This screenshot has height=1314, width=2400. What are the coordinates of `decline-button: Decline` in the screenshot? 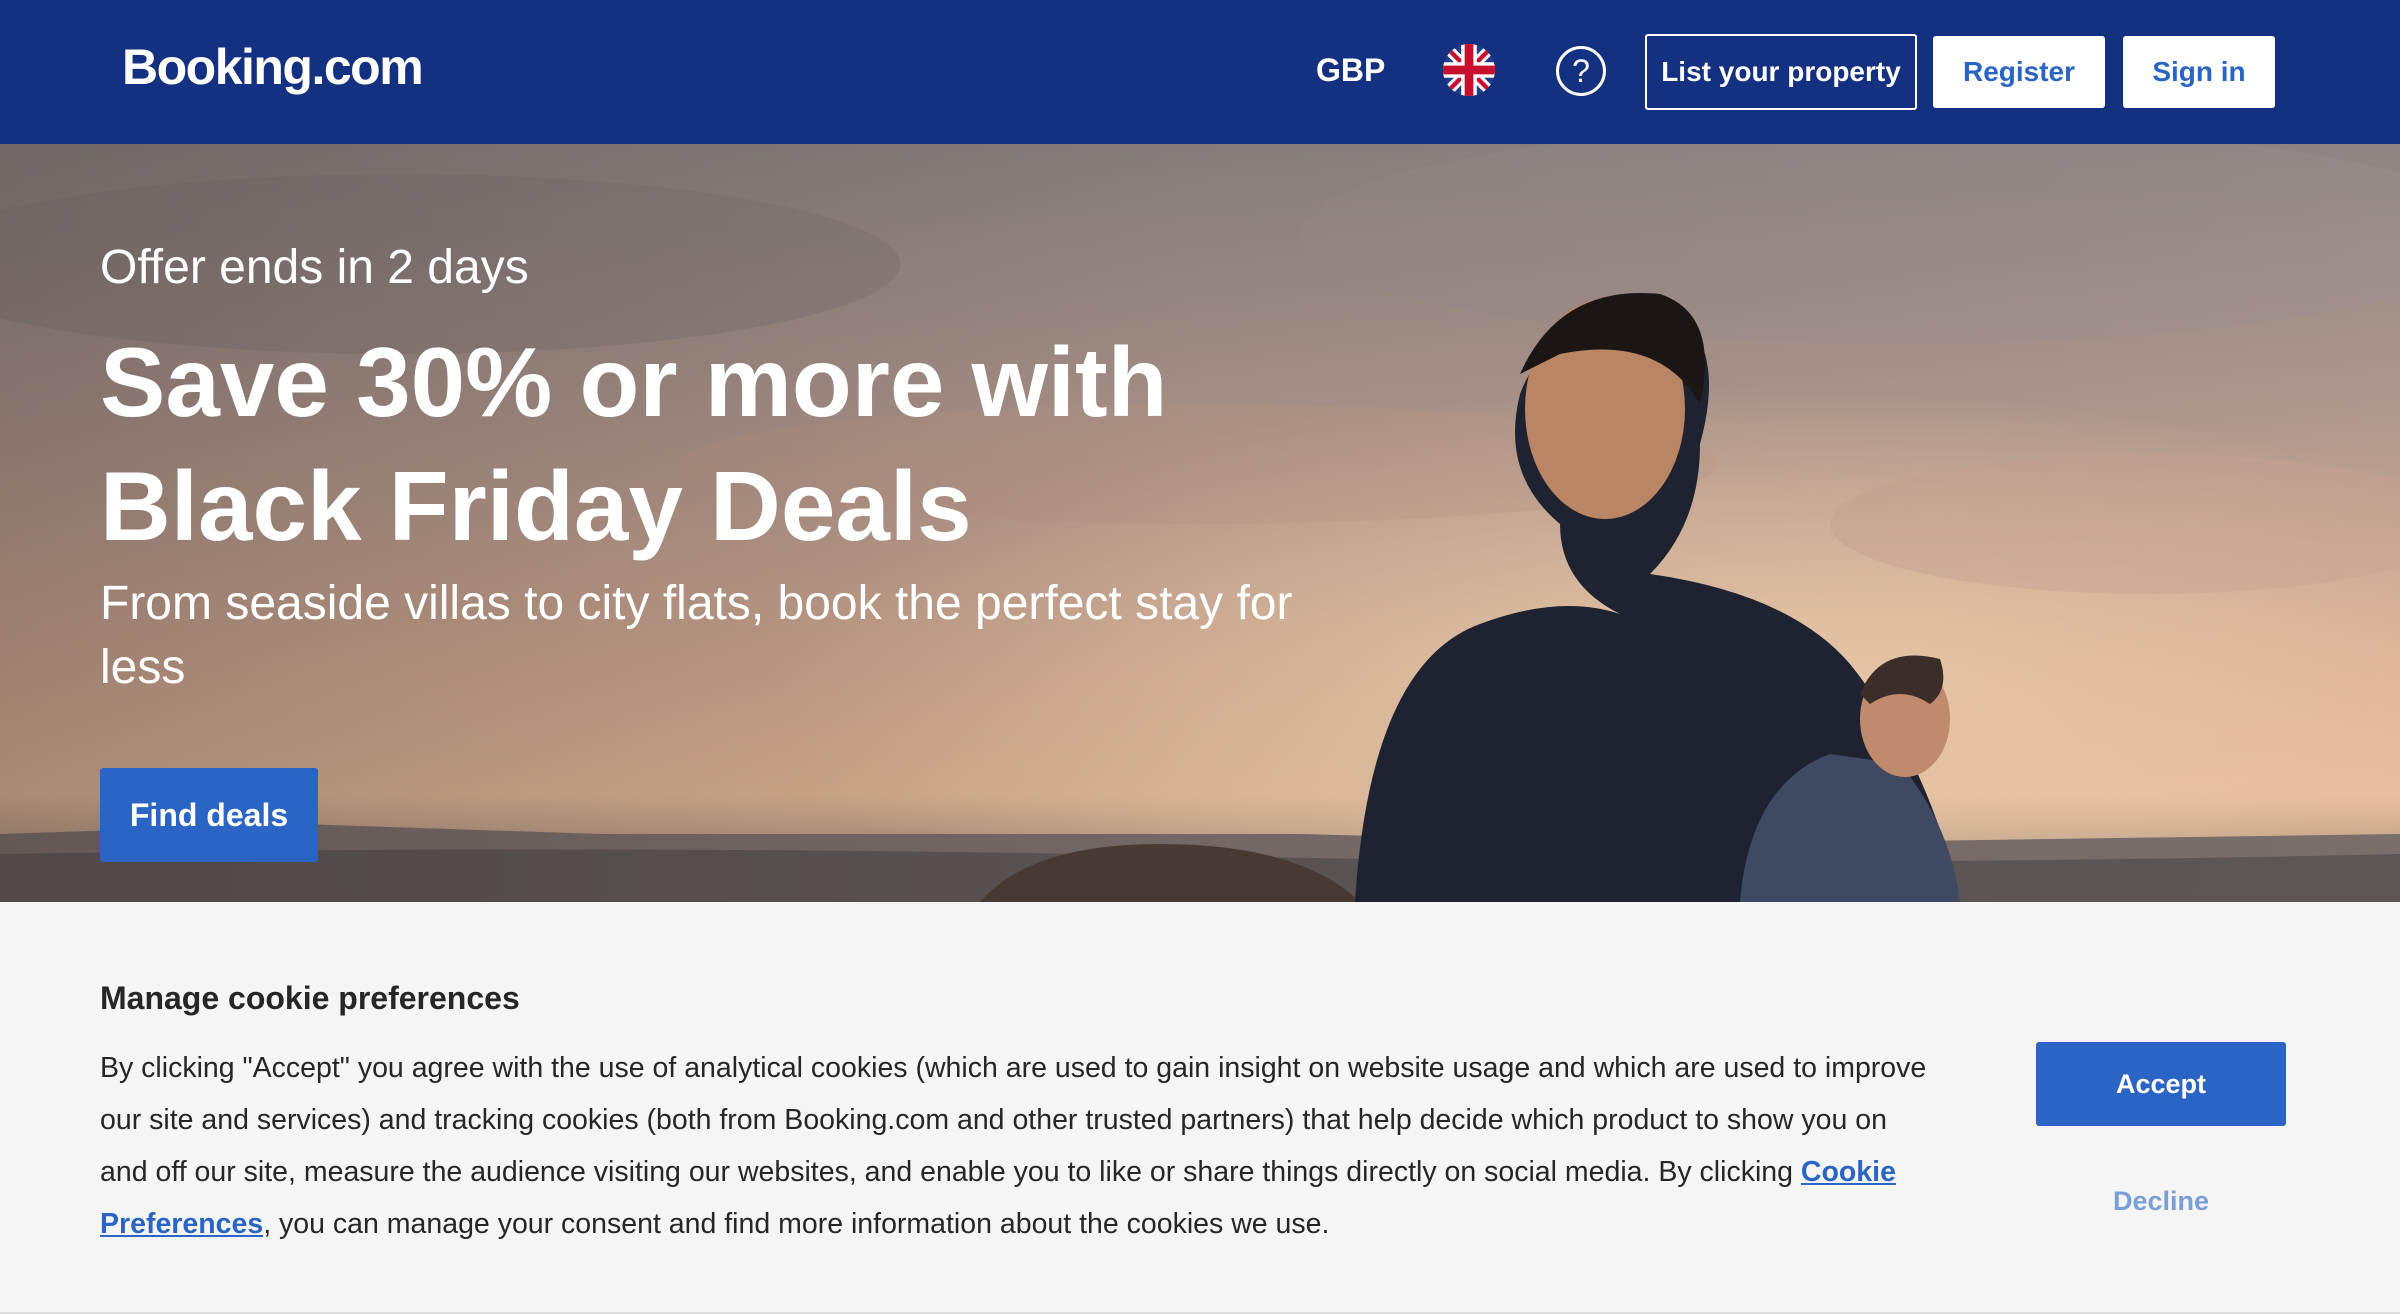 It's located at (2161, 1201).